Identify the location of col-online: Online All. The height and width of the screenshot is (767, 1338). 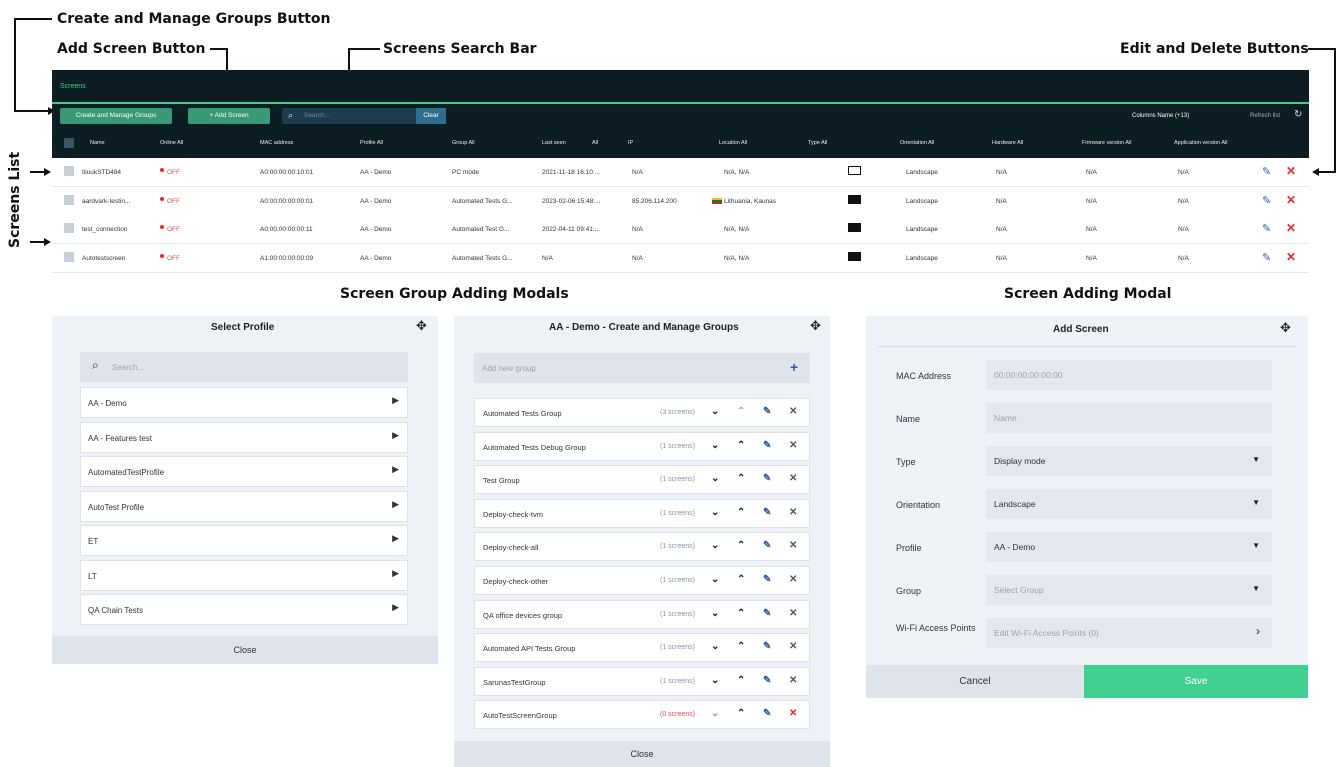
(171, 143).